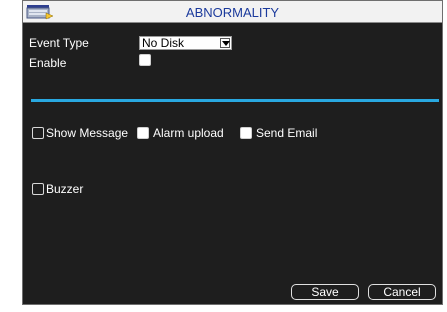  I want to click on show-message-checkbox, so click(38, 133).